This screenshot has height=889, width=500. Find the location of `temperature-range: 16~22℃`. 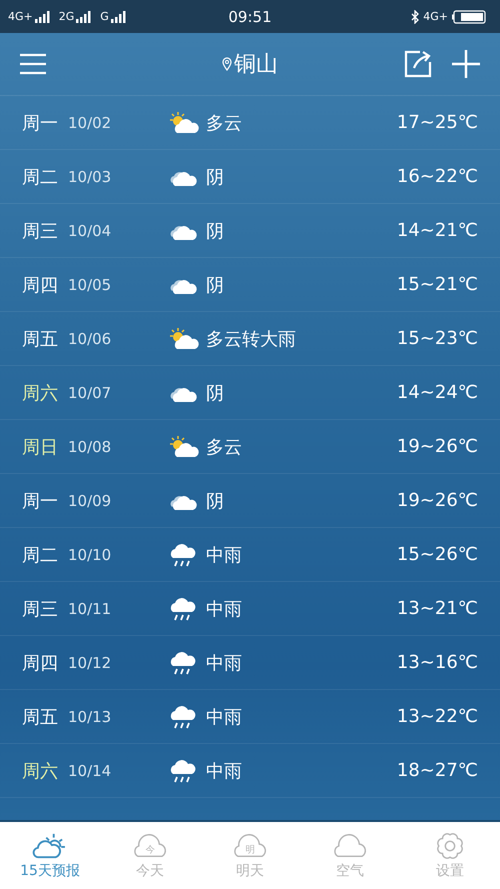

temperature-range: 16~22℃ is located at coordinates (437, 176).